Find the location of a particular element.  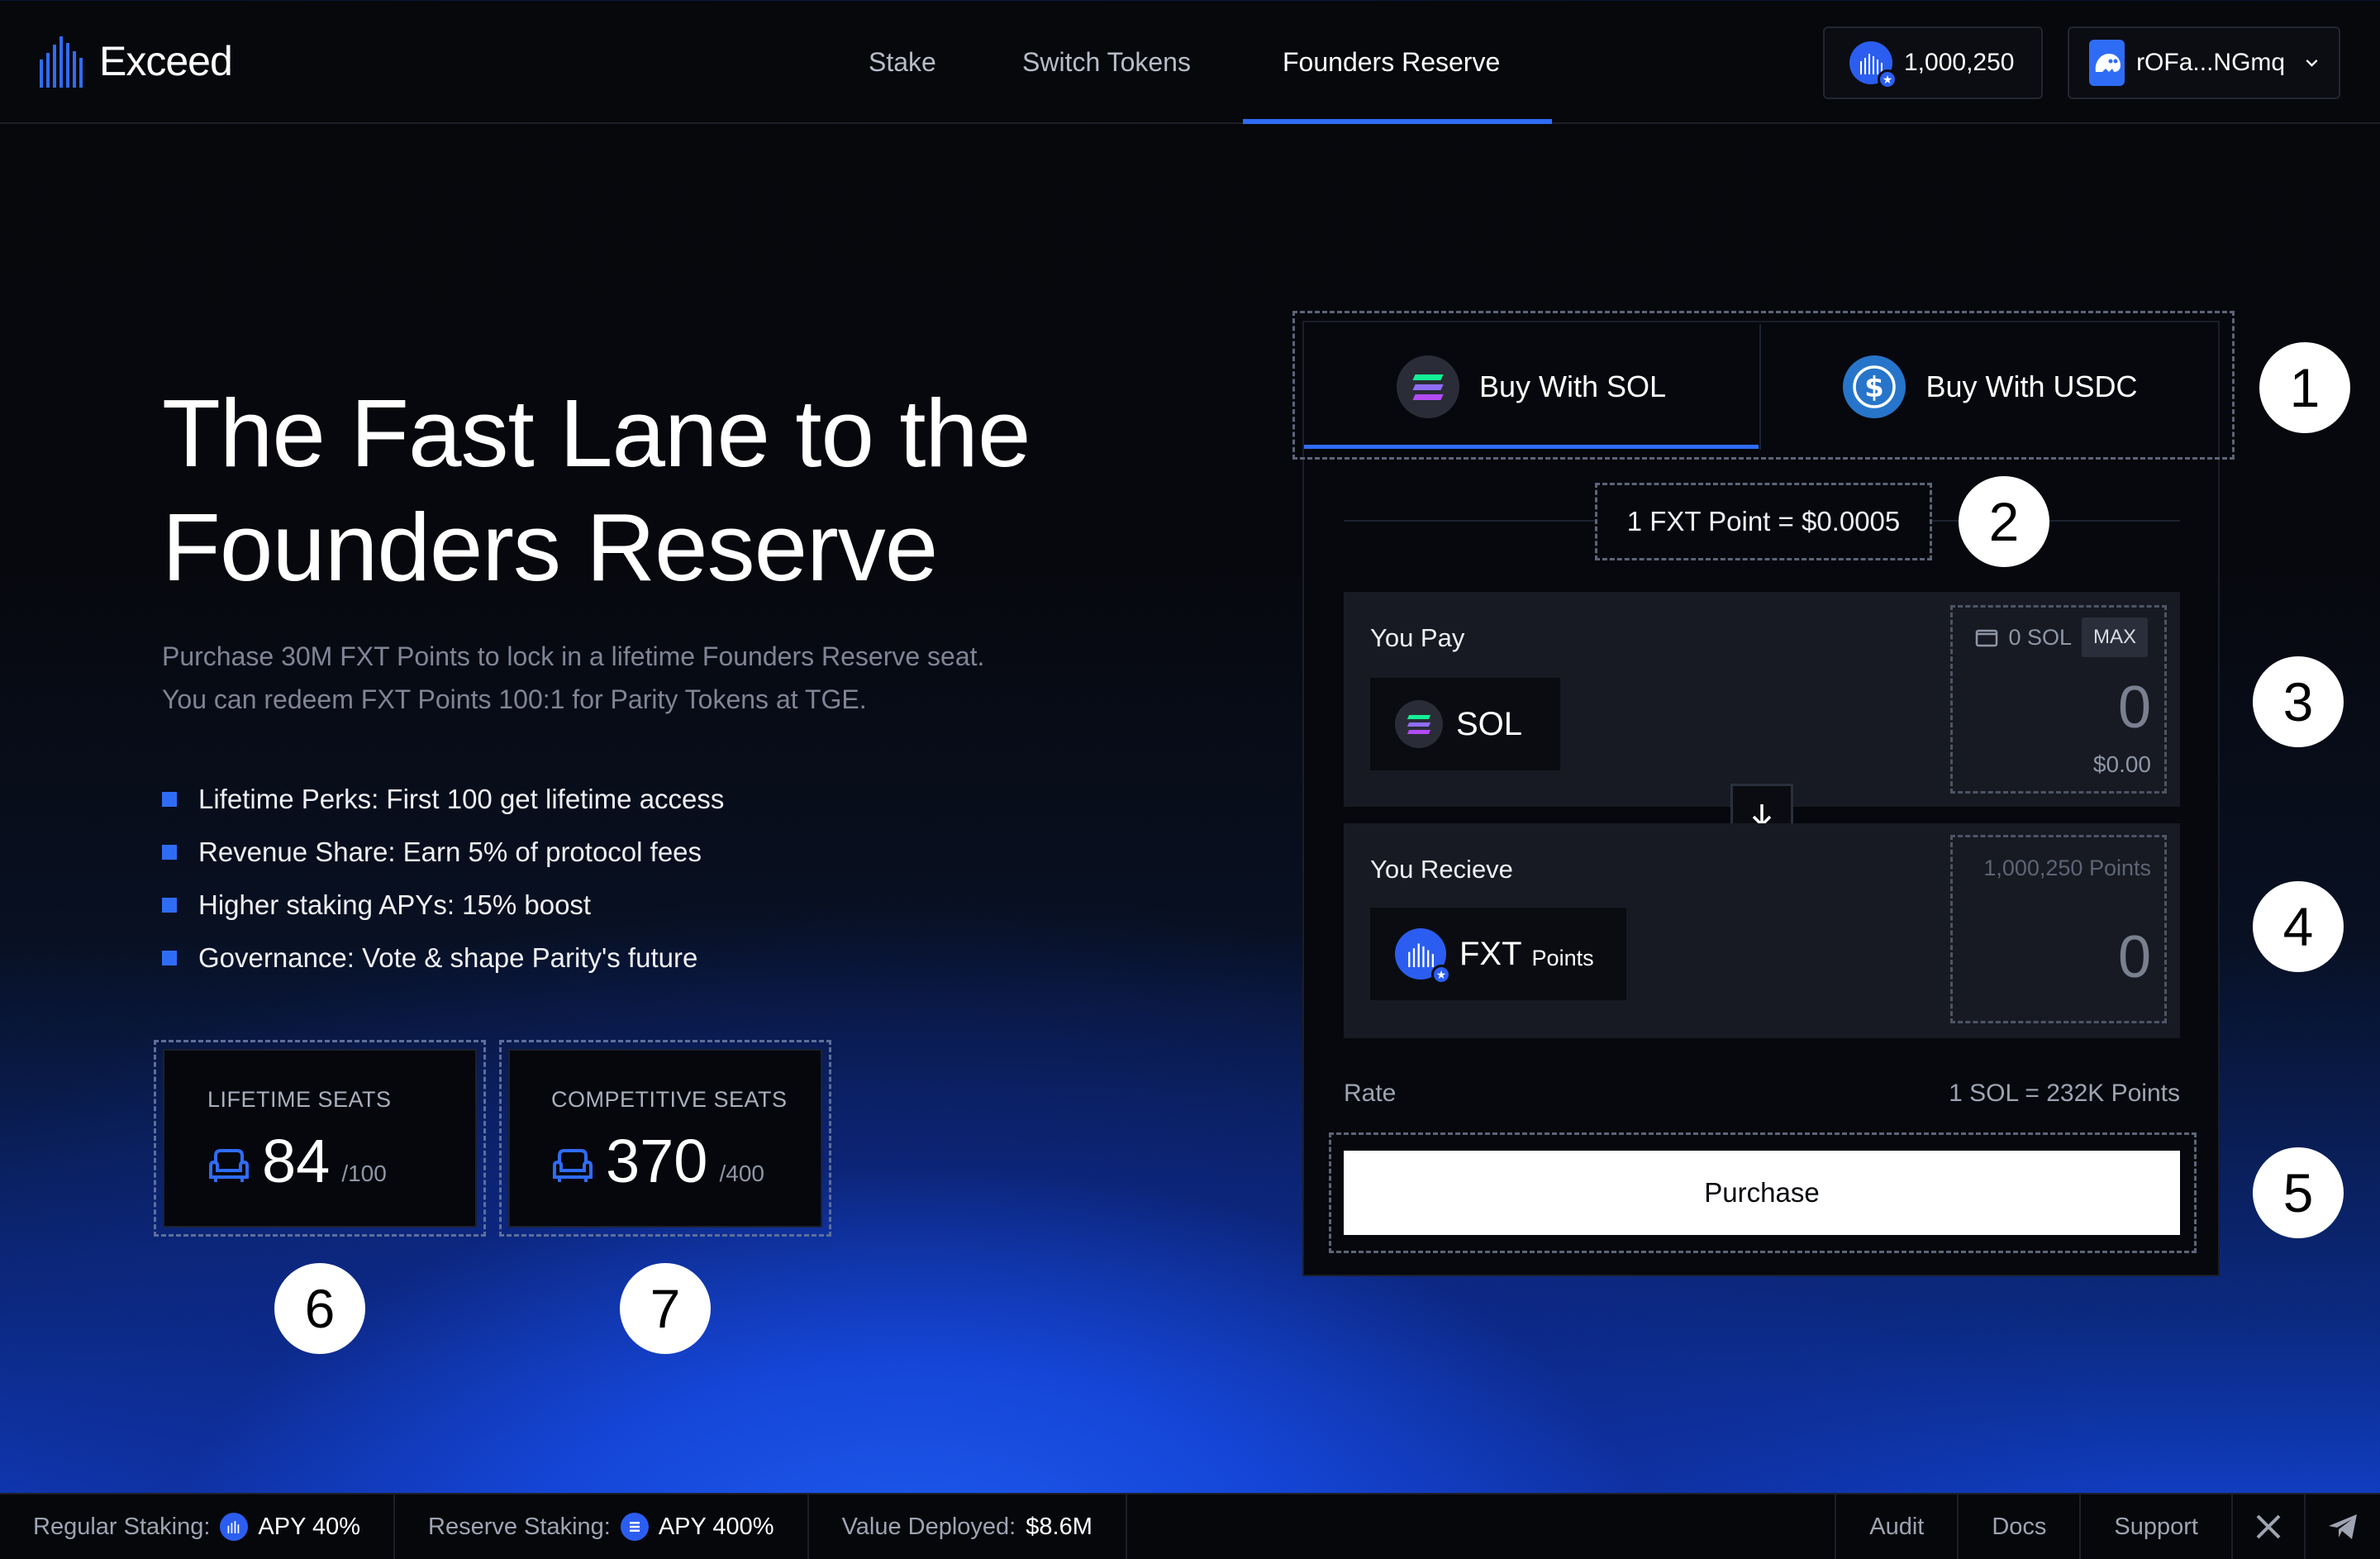

perk-text: Governance: Vote & shape Parity's future is located at coordinates (448, 957).